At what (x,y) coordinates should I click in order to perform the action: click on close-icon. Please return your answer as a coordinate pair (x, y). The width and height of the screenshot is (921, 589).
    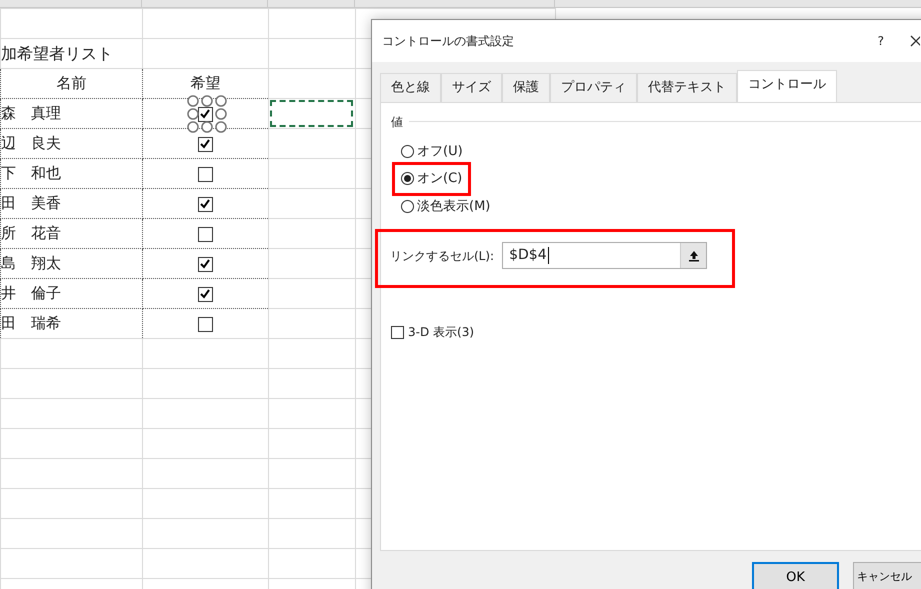
    Looking at the image, I should click on (915, 41).